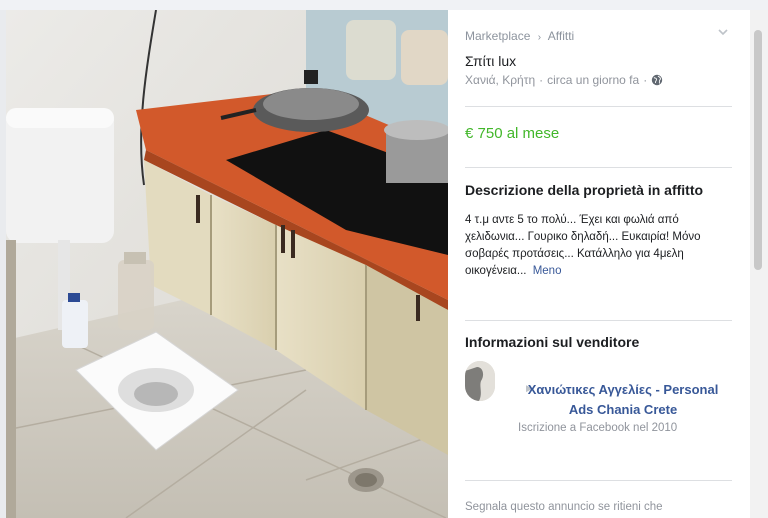 This screenshot has height=518, width=768. I want to click on listing-posted-time: circa un giorno fa, so click(593, 80).